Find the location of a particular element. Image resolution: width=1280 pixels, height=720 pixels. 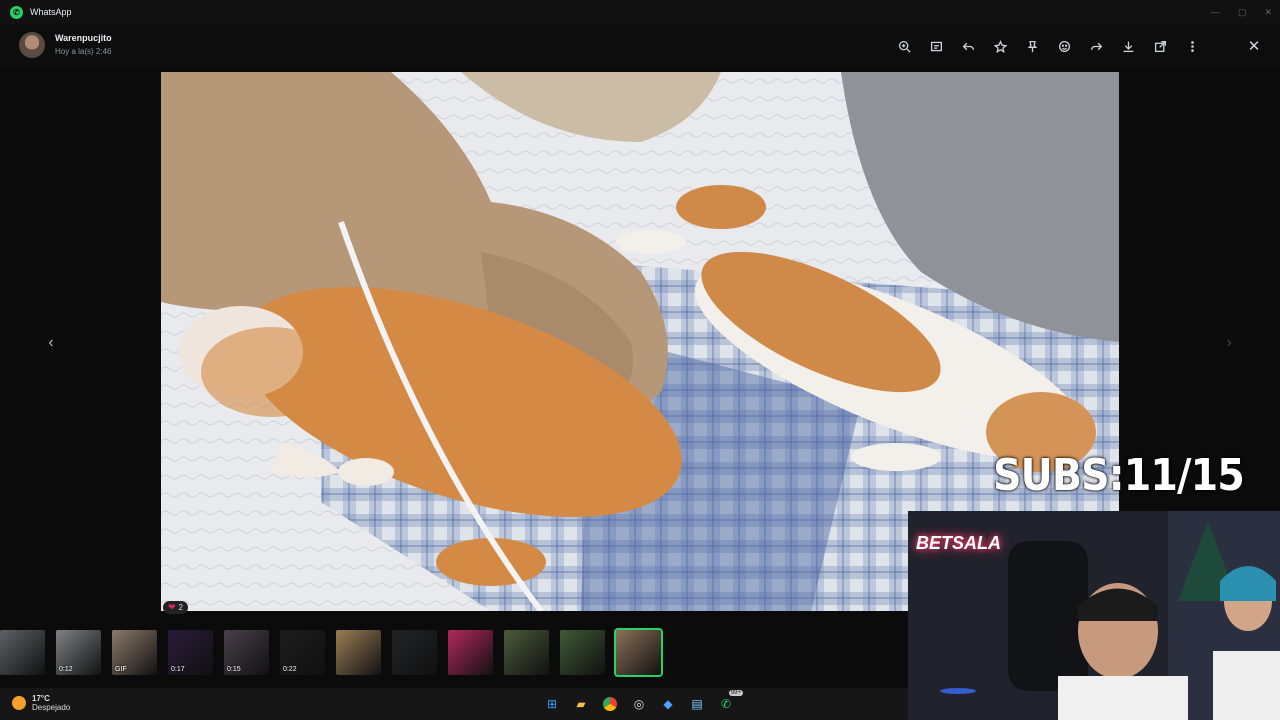

media-thumbnail: GIF is located at coordinates (134, 652).